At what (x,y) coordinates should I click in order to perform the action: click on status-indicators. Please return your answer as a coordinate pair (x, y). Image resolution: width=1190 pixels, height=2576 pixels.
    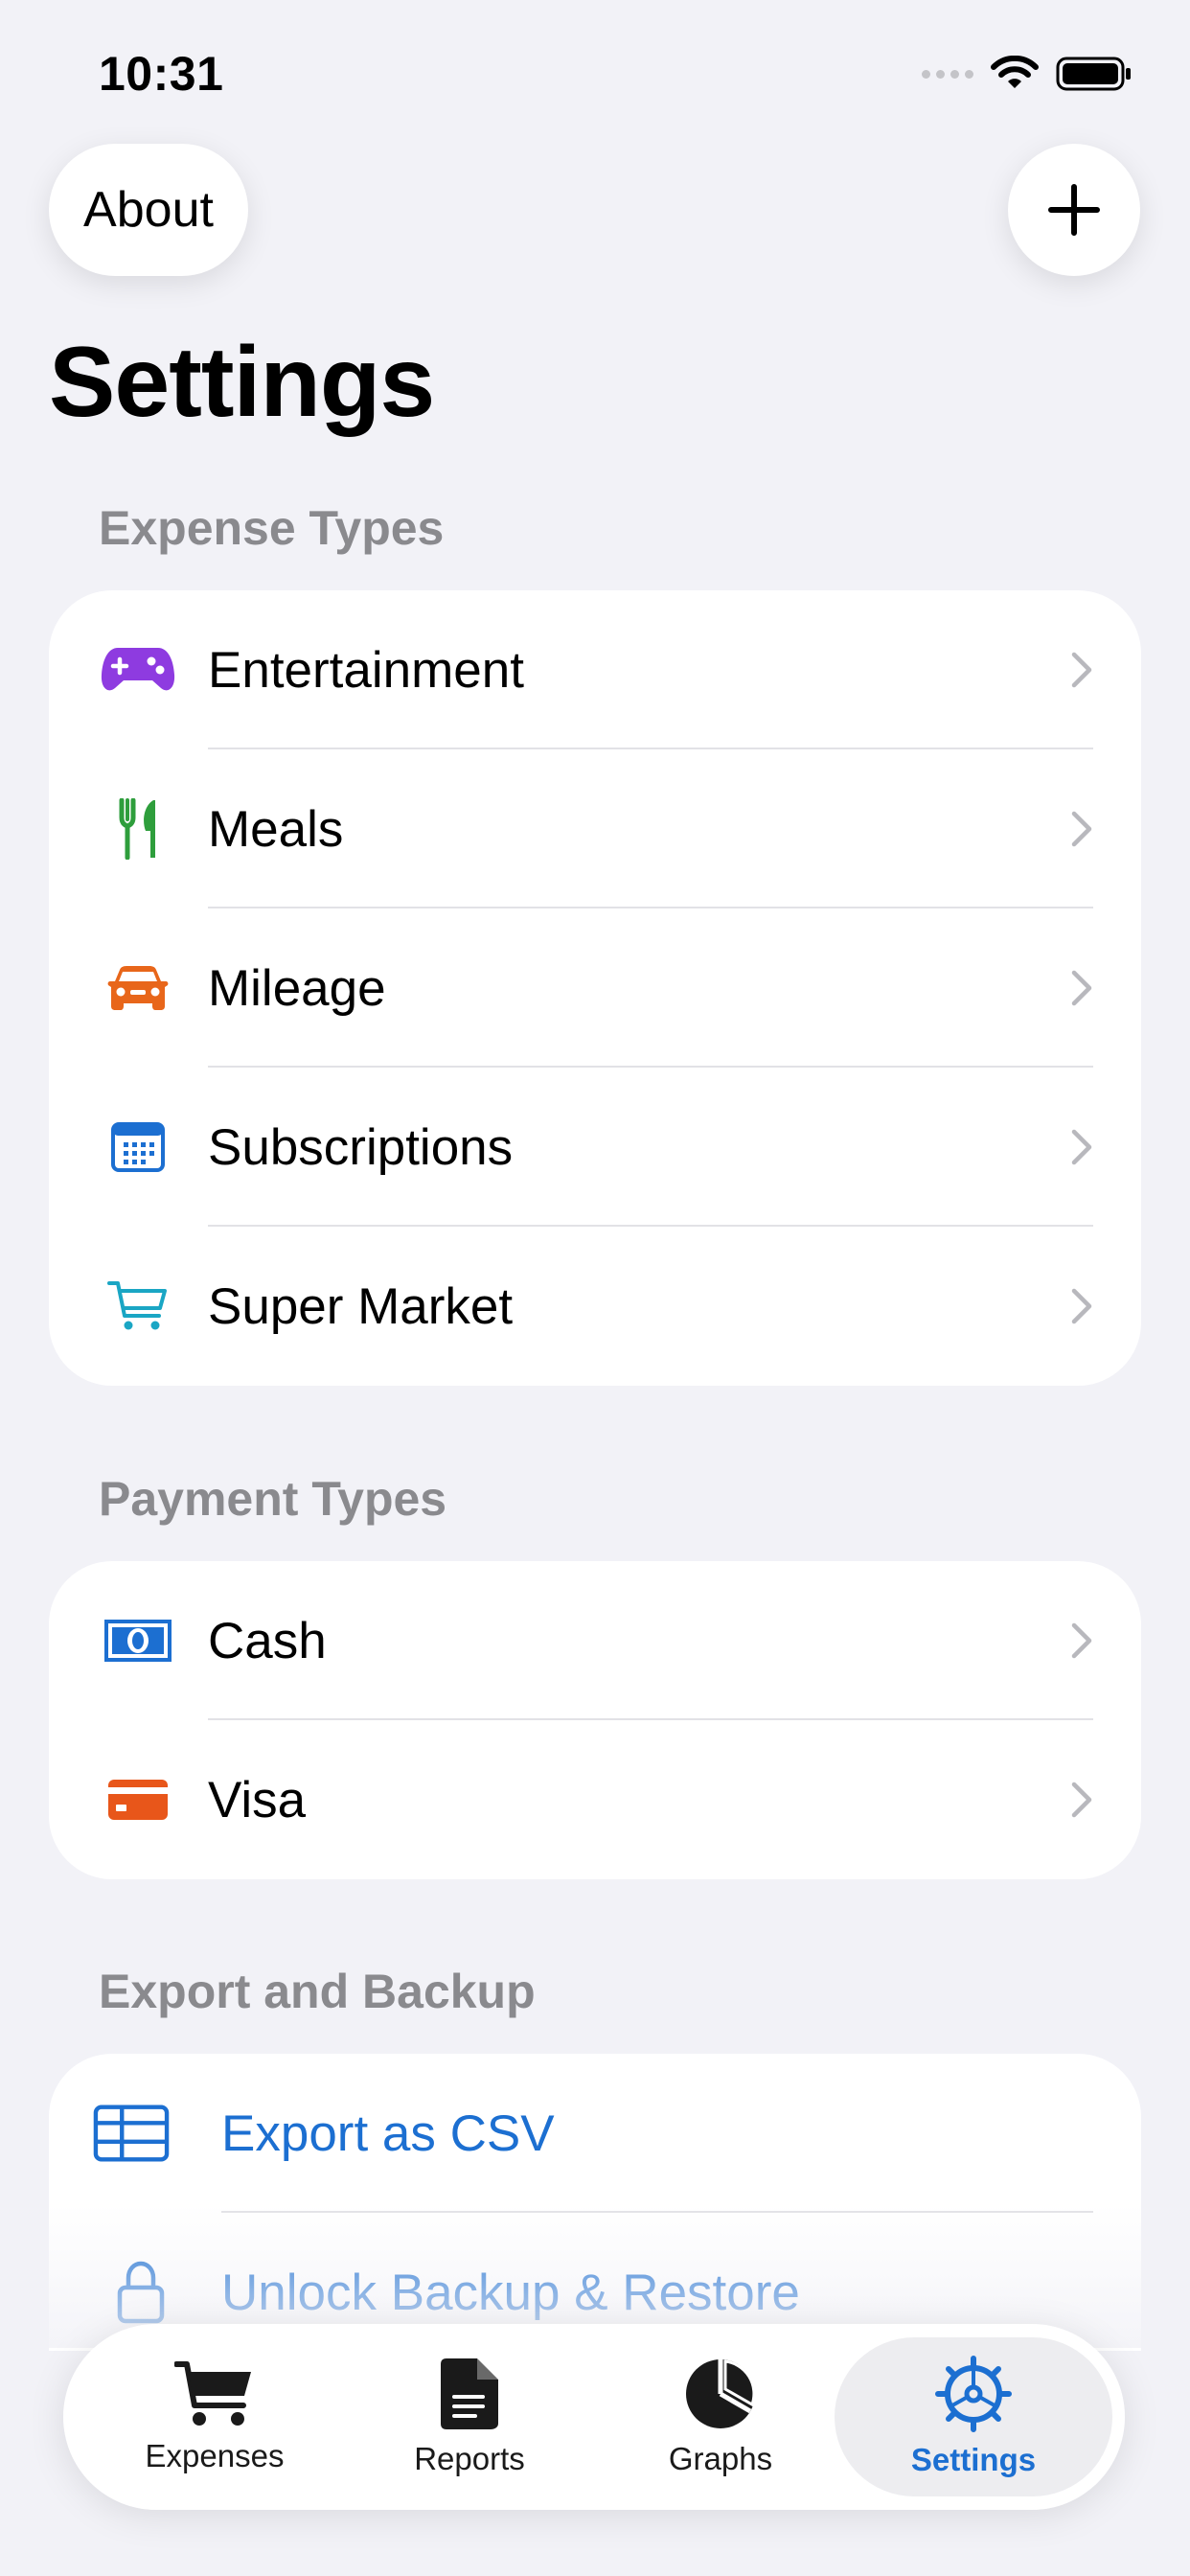
    Looking at the image, I should click on (1028, 74).